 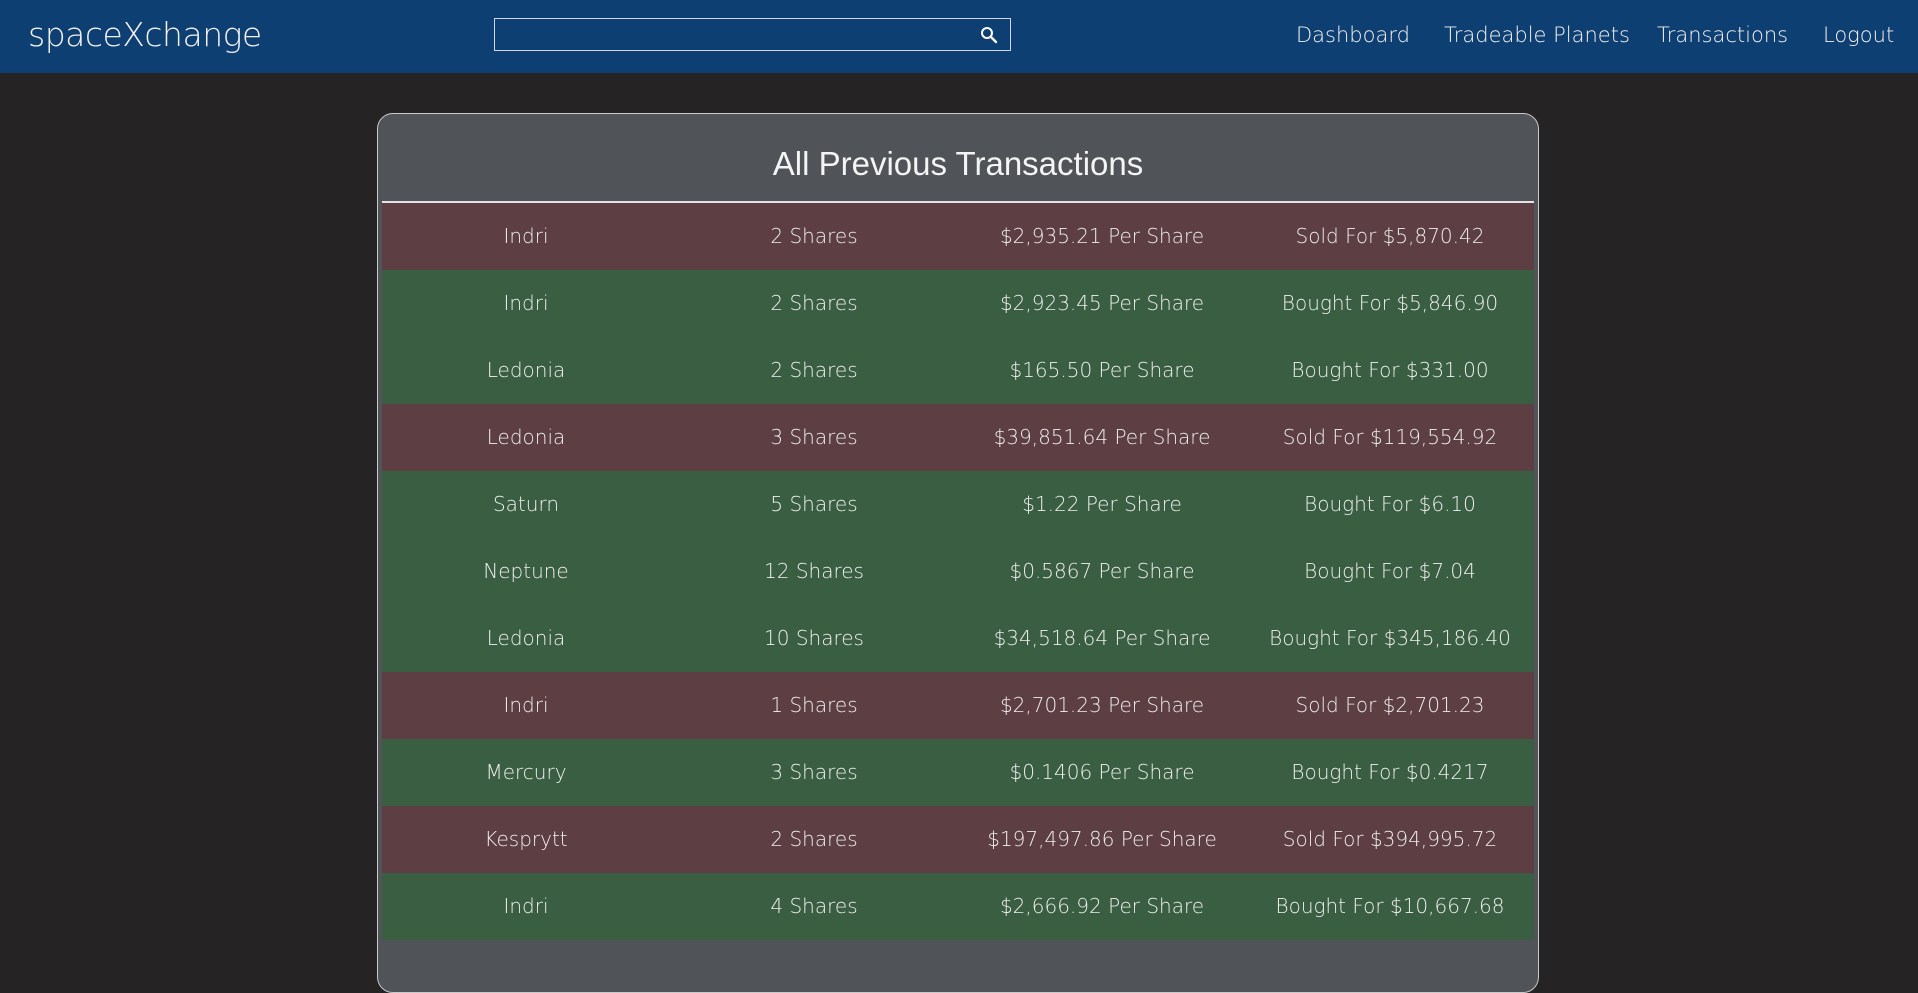 I want to click on nav-tradeable-planets: Tradeable Planets, so click(x=1537, y=35).